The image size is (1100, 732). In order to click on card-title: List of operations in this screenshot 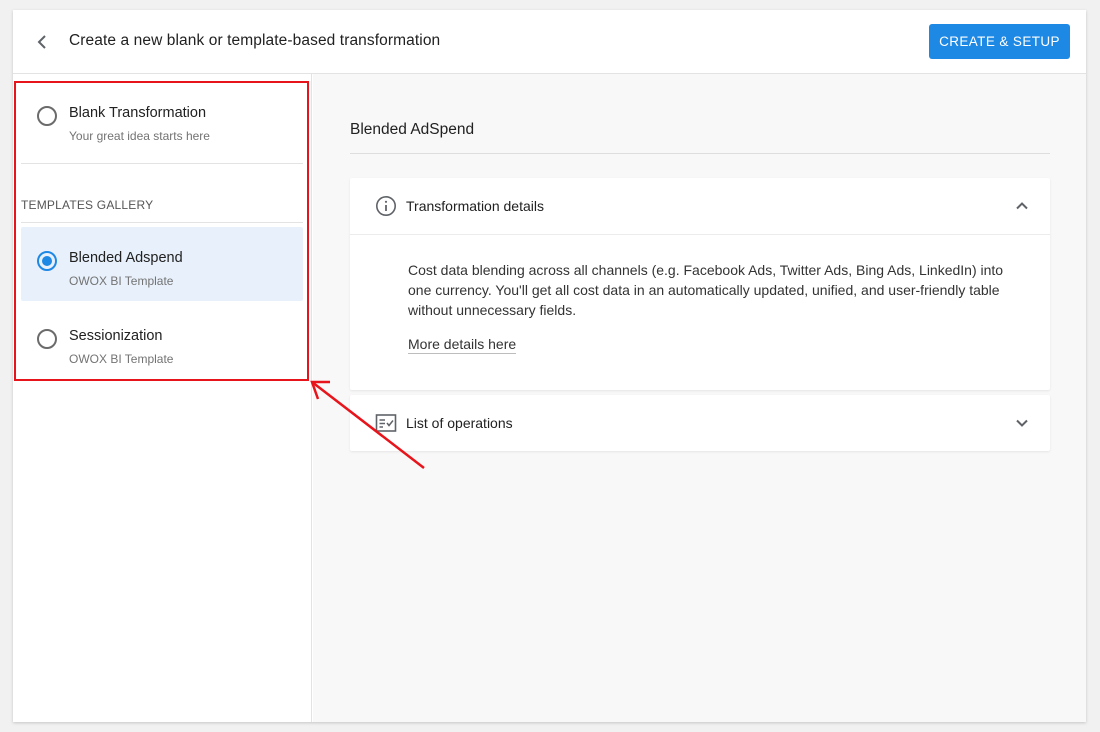, I will do `click(459, 423)`.